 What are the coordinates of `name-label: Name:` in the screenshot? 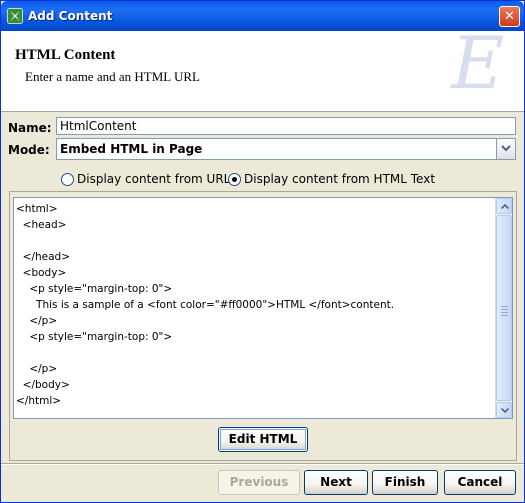 It's located at (30, 128).